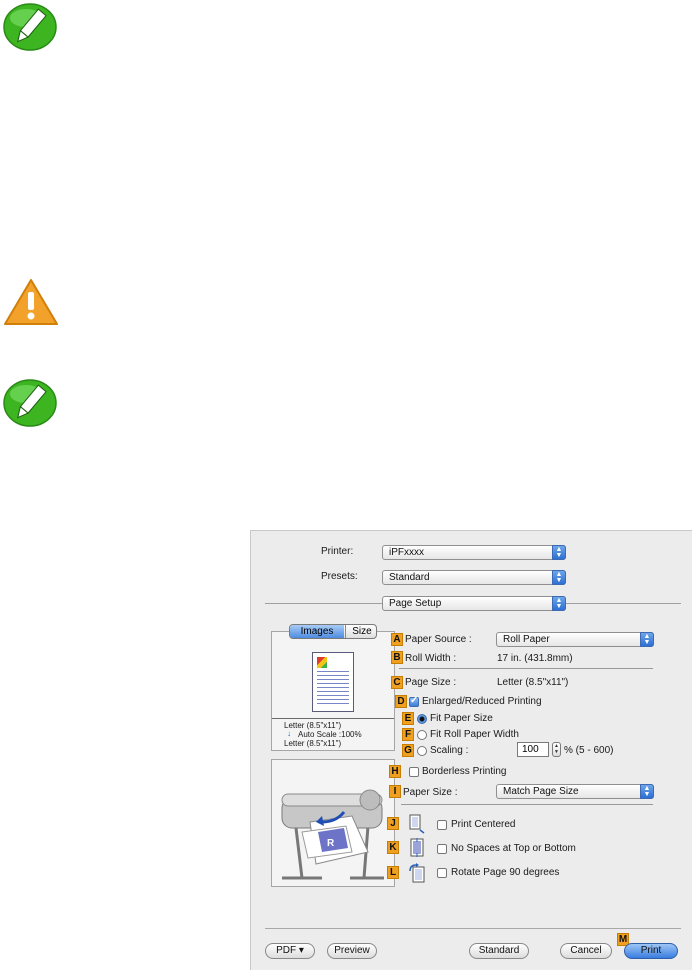 The height and width of the screenshot is (970, 692). Describe the element at coordinates (474, 734) in the screenshot. I see `fit-roll-width-label: Fit Roll Paper Width` at that location.